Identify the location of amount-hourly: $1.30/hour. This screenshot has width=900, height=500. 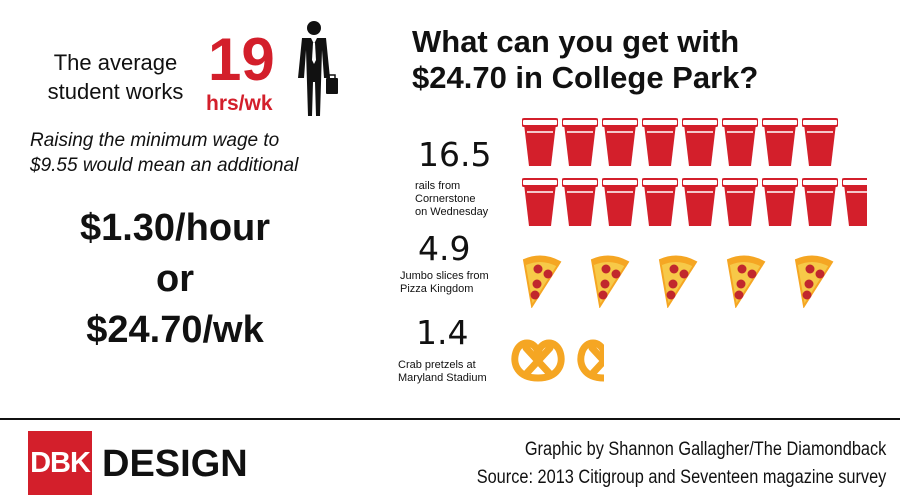
(175, 228).